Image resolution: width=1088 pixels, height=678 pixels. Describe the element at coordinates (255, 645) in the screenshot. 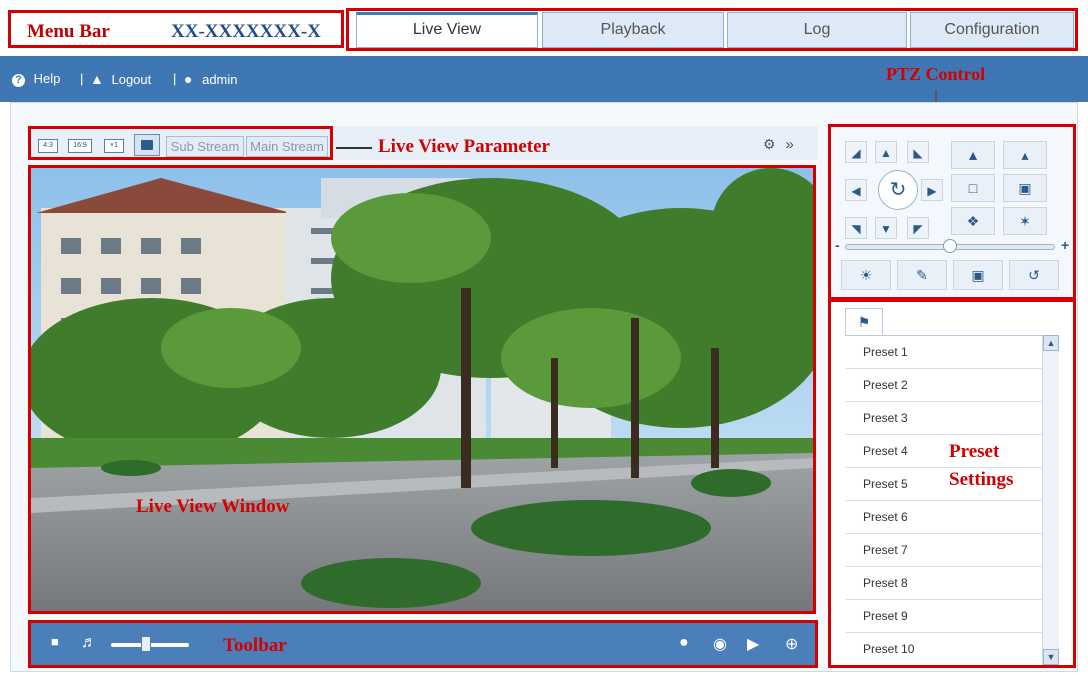

I see `toolbar-annotation: Toolbar` at that location.